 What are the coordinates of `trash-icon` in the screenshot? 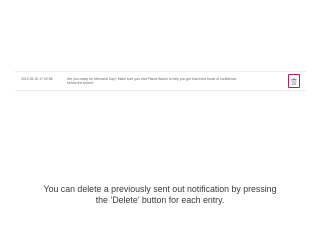 It's located at (294, 81).